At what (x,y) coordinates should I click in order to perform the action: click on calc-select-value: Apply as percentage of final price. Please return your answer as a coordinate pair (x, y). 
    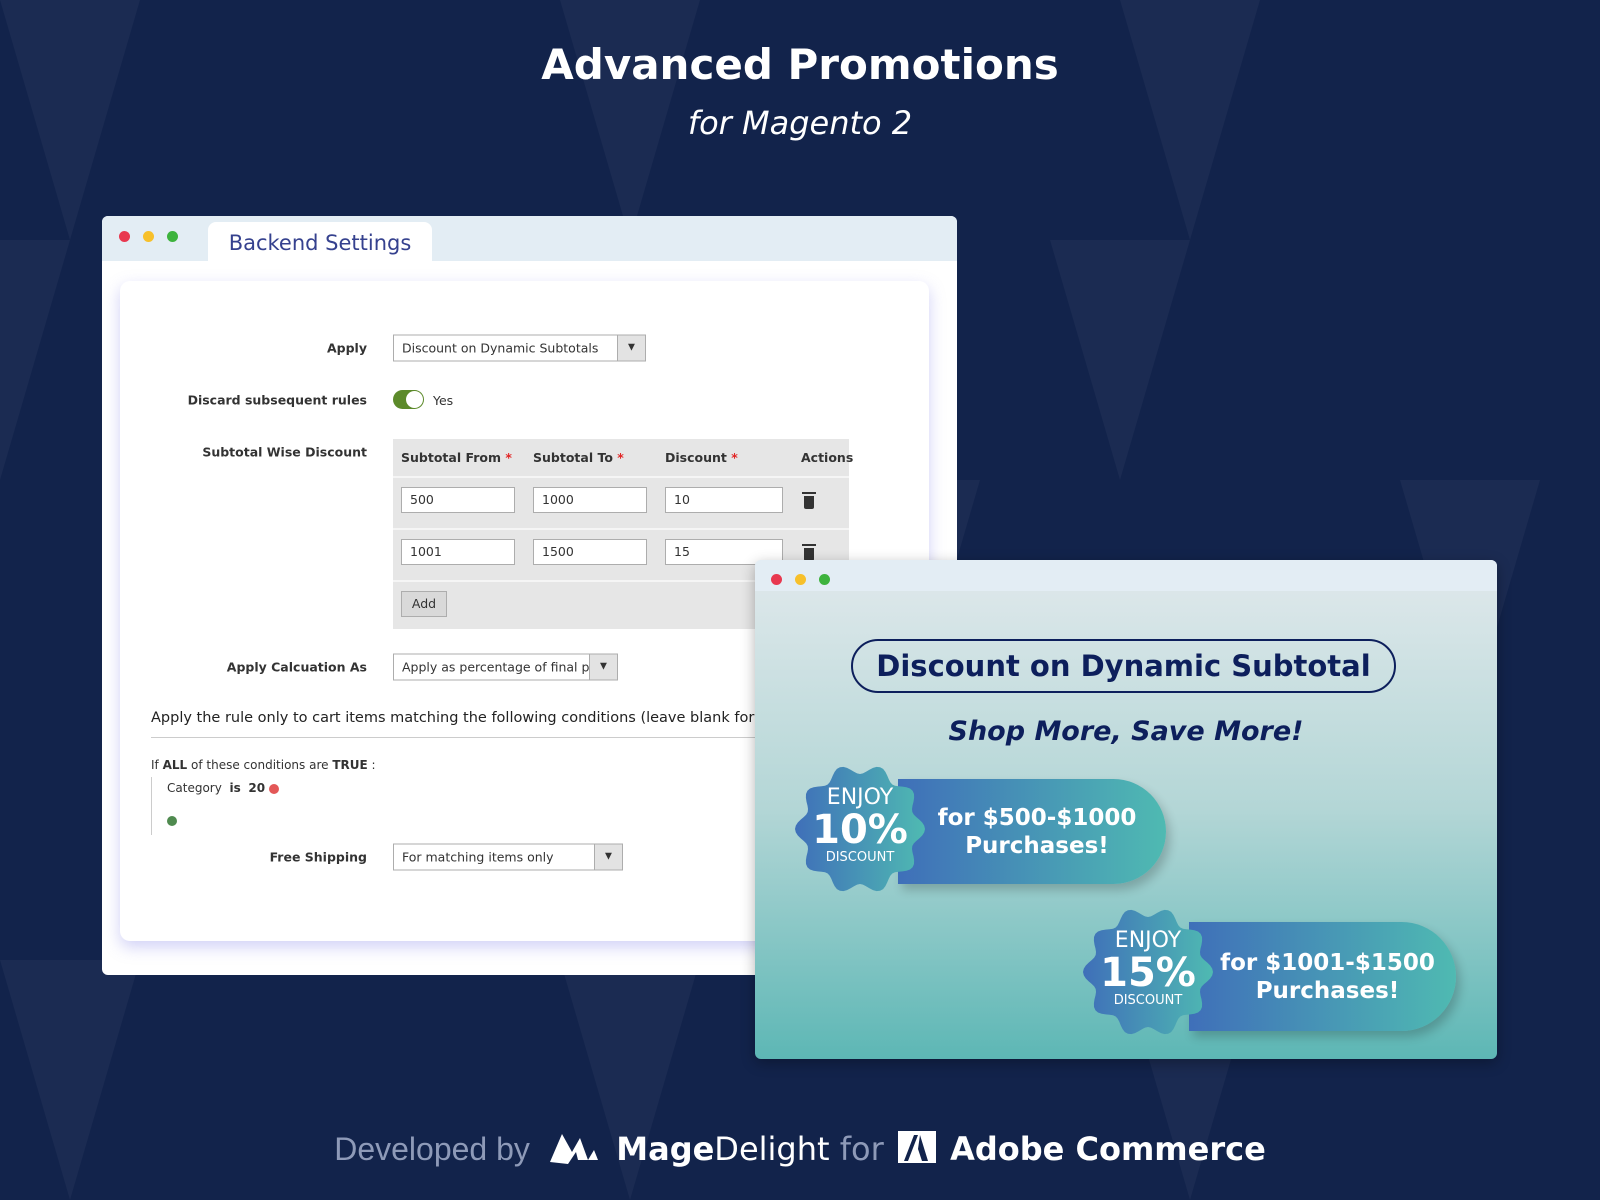
    Looking at the image, I should click on (507, 667).